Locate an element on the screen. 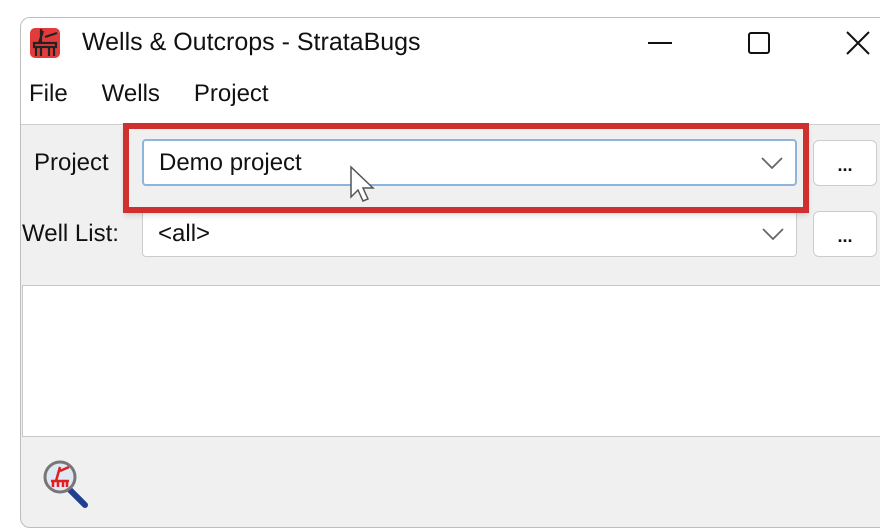 The height and width of the screenshot is (531, 880). mouse-cursor-icon is located at coordinates (362, 184).